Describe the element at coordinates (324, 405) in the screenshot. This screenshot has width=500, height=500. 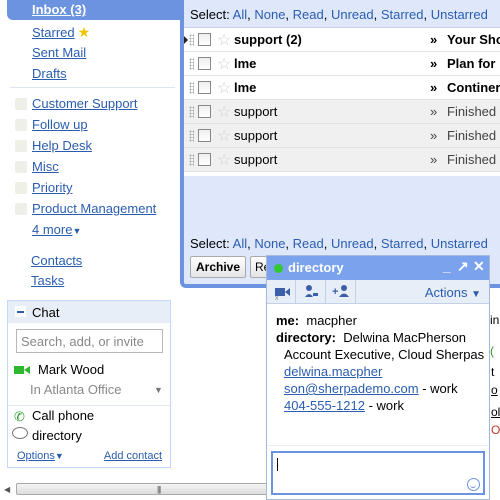
I see `phone-link: 404-555-1212` at that location.